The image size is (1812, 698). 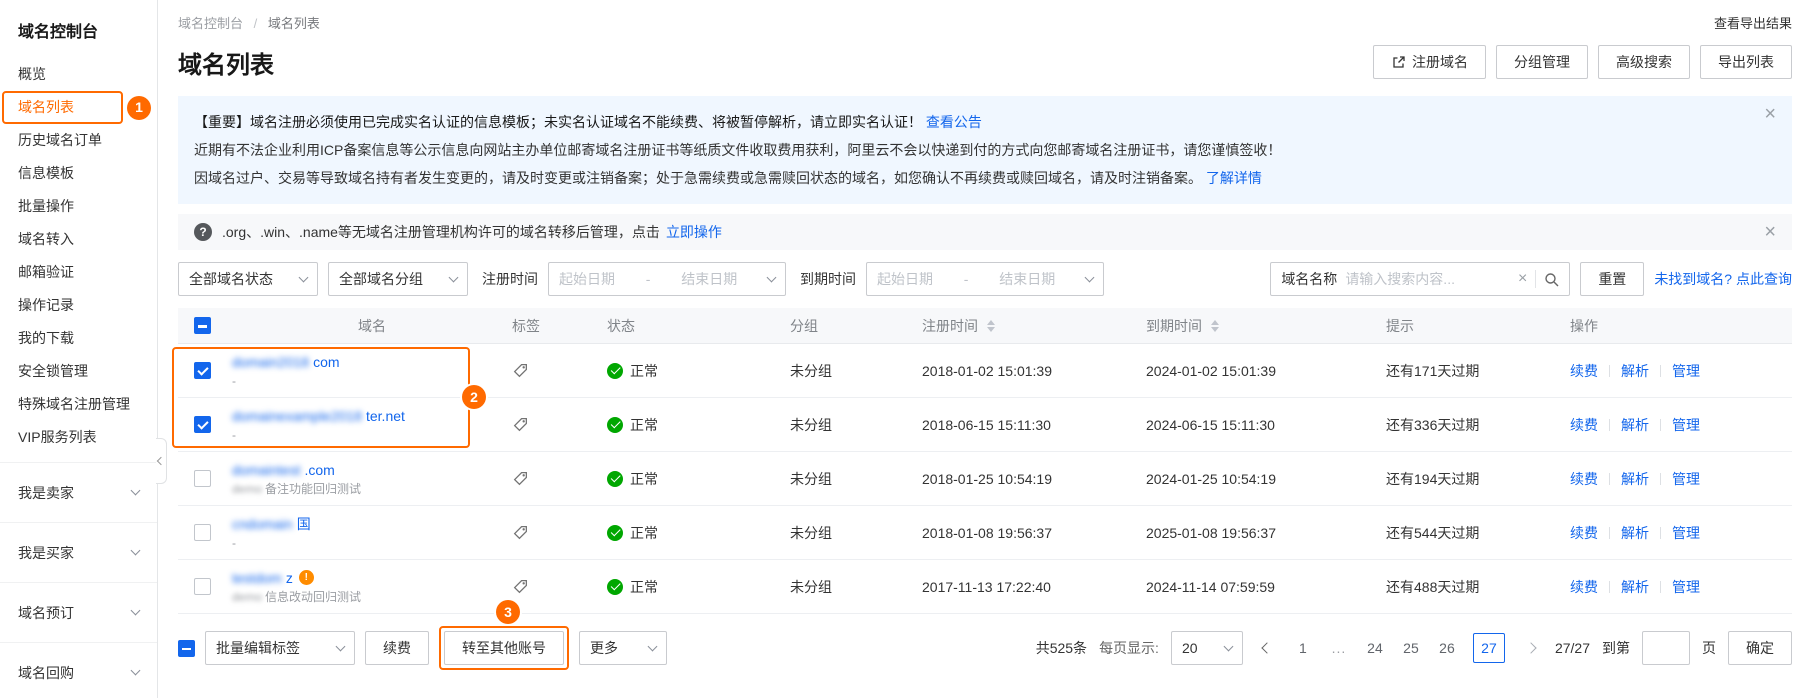 I want to click on sidebar-item-9: 安全锁管理, so click(x=78, y=371).